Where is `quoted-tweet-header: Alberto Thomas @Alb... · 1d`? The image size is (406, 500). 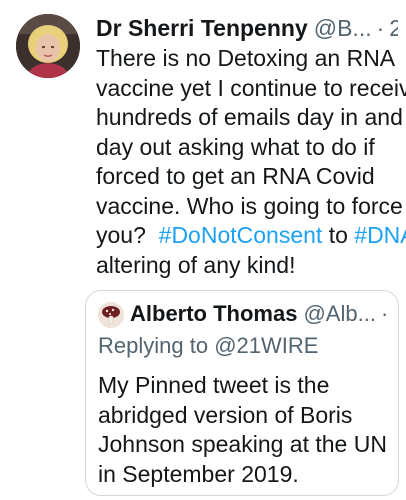
quoted-tweet-header: Alberto Thomas @Alb... · 1d is located at coordinates (259, 314).